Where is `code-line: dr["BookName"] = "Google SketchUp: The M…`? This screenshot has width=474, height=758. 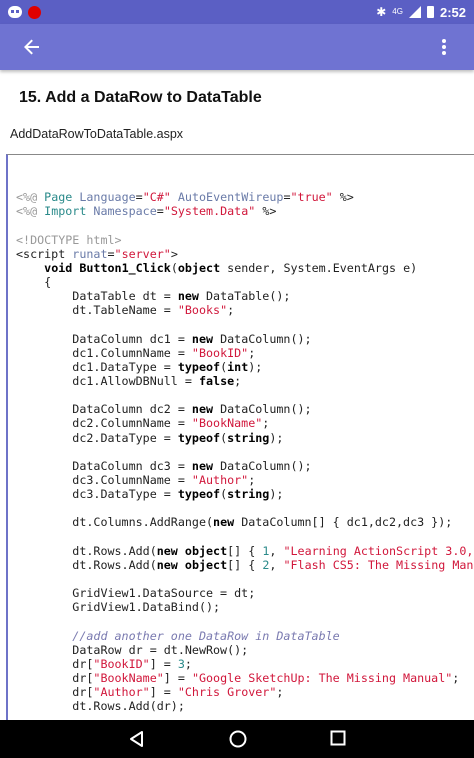 code-line: dr["BookName"] = "Google SketchUp: The M… is located at coordinates (245, 678).